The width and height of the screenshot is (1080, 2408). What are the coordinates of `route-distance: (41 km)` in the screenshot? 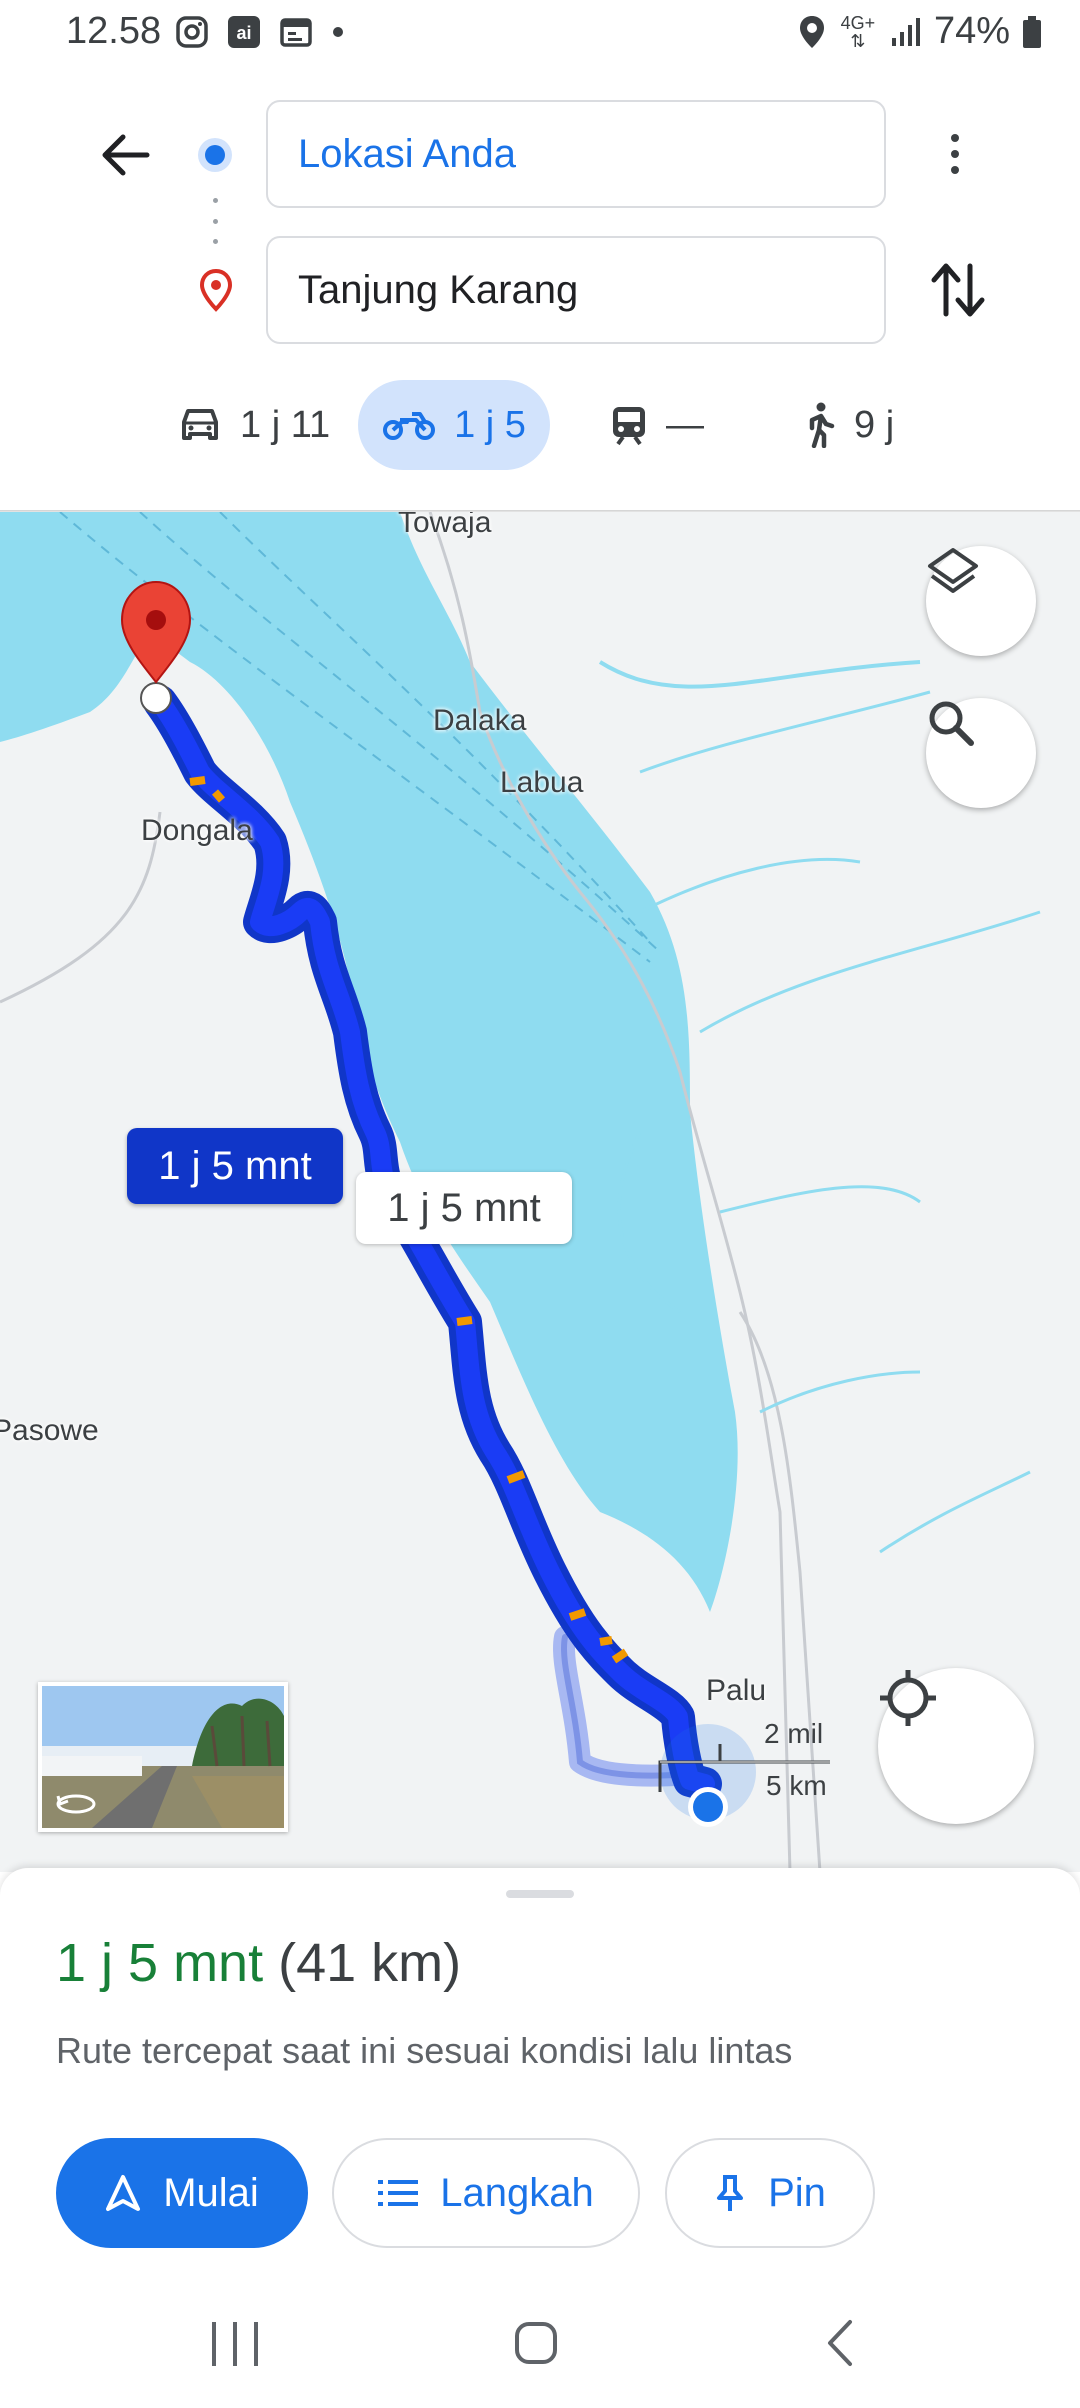 It's located at (370, 1963).